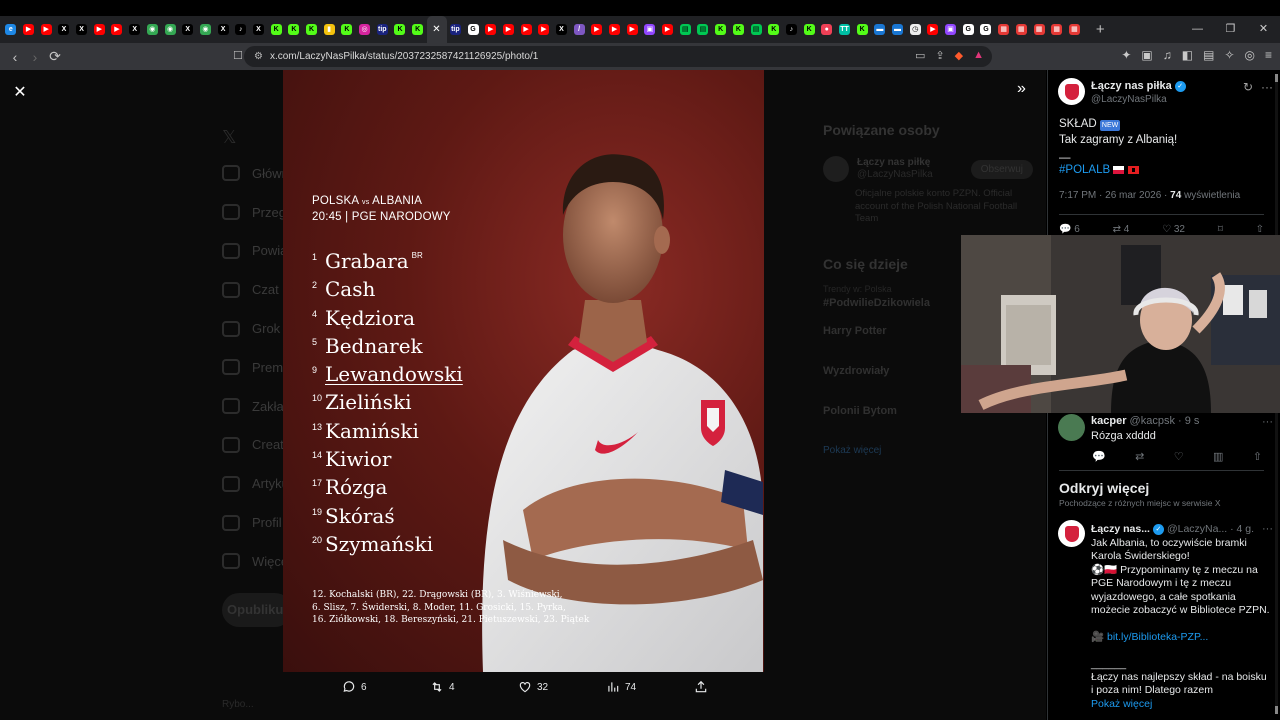  Describe the element at coordinates (915, 29) in the screenshot. I see `browser-tab: ◷` at that location.